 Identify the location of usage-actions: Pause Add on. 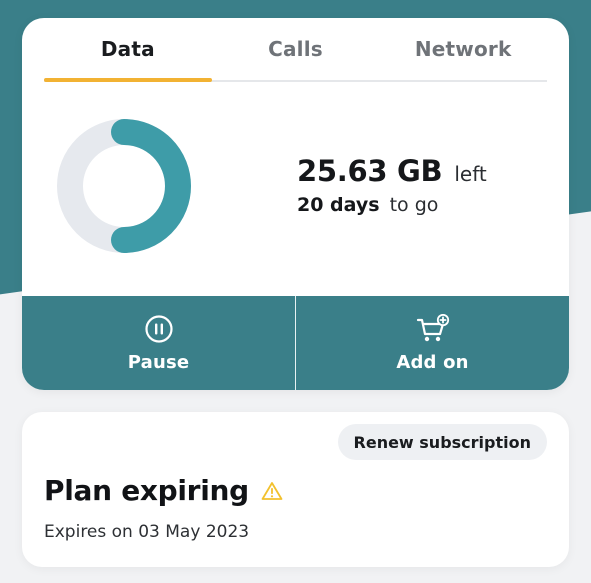
(295, 343).